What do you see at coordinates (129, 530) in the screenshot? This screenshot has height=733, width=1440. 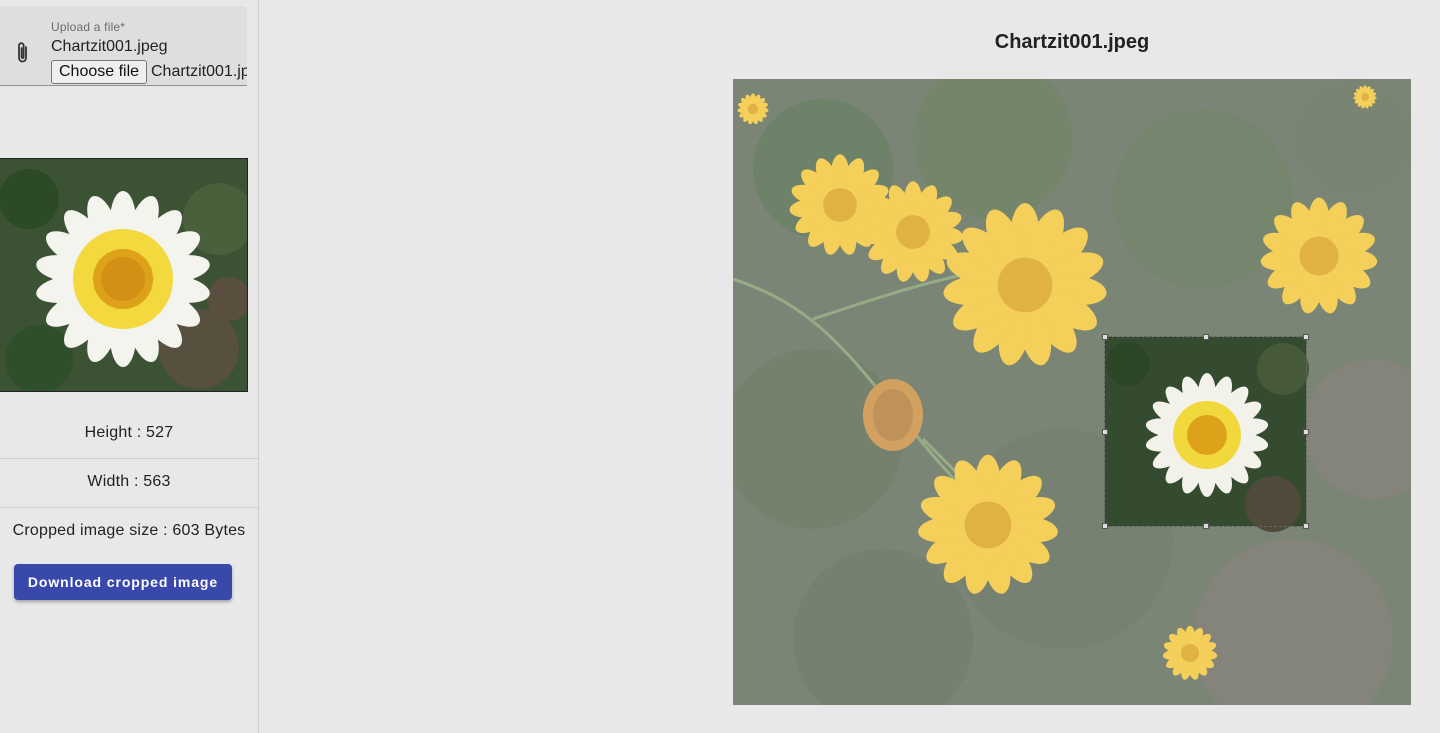 I see `cropped-size-info: Cropped image size : 603 Bytes` at bounding box center [129, 530].